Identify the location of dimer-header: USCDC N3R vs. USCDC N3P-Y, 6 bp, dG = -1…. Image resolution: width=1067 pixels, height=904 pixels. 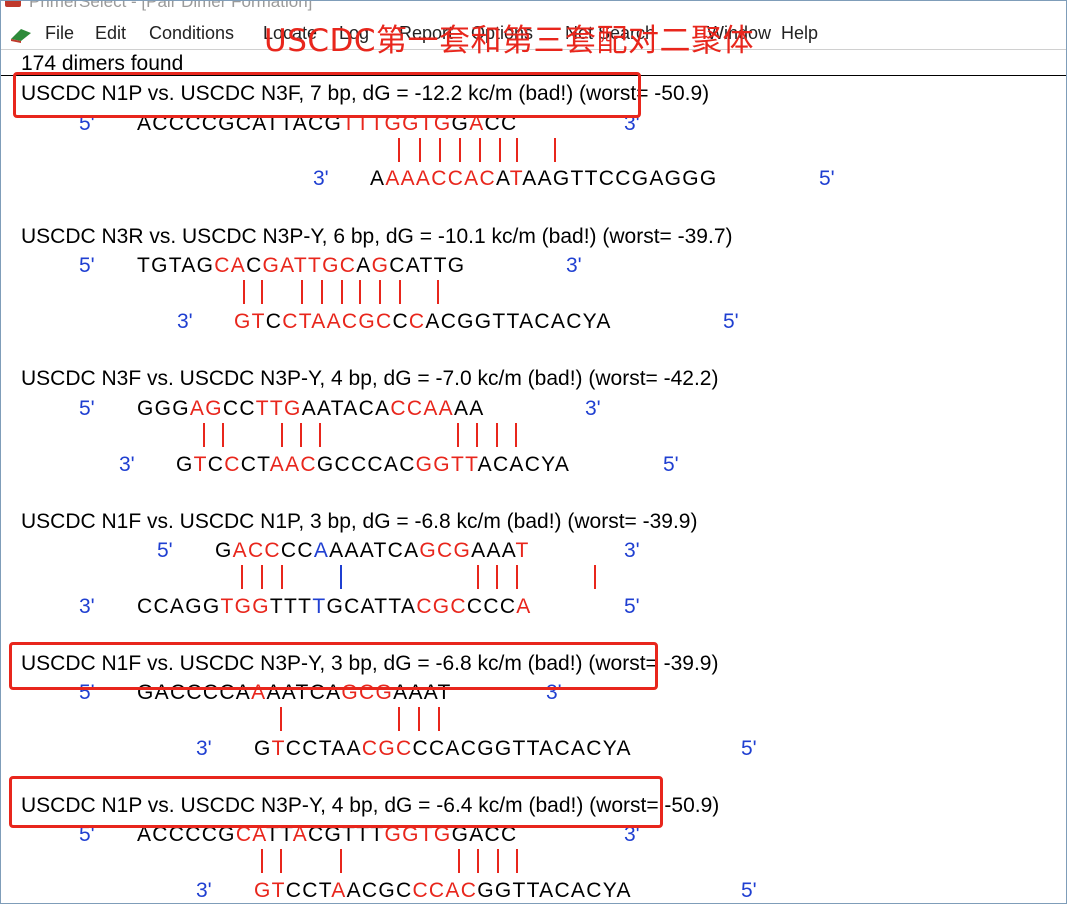
(377, 236).